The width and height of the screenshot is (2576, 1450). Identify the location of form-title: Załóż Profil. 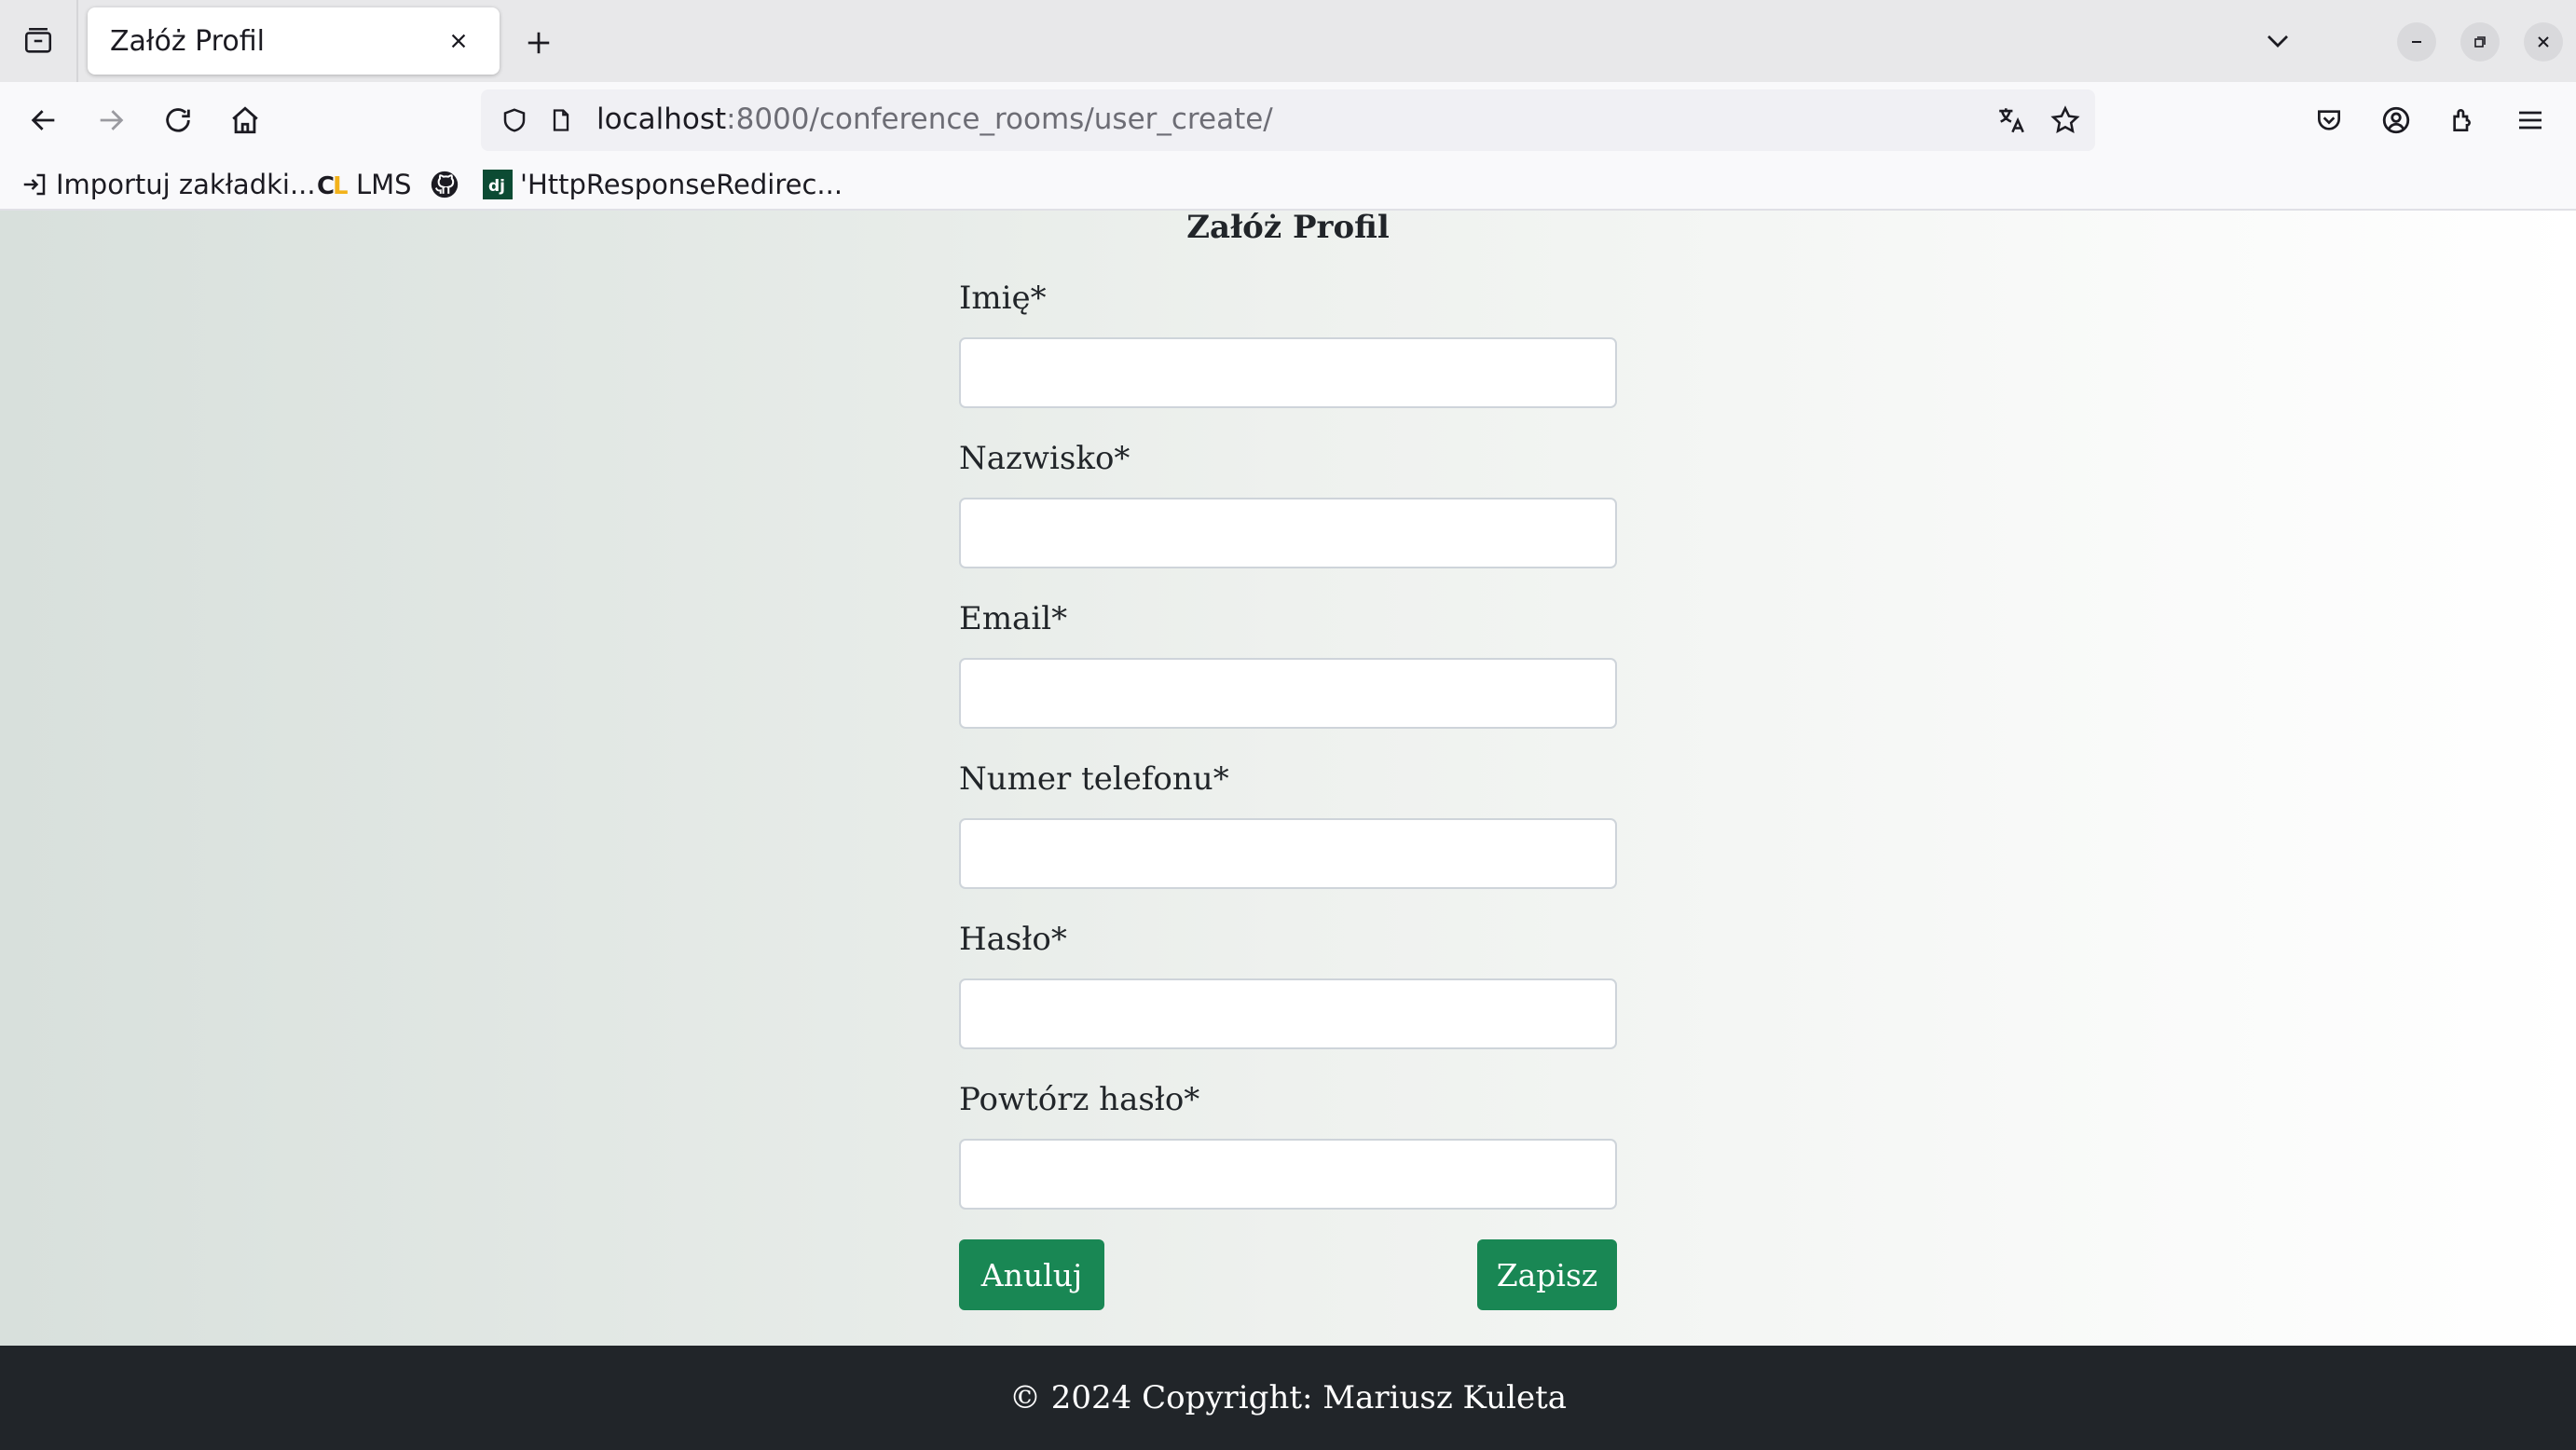
(1288, 227).